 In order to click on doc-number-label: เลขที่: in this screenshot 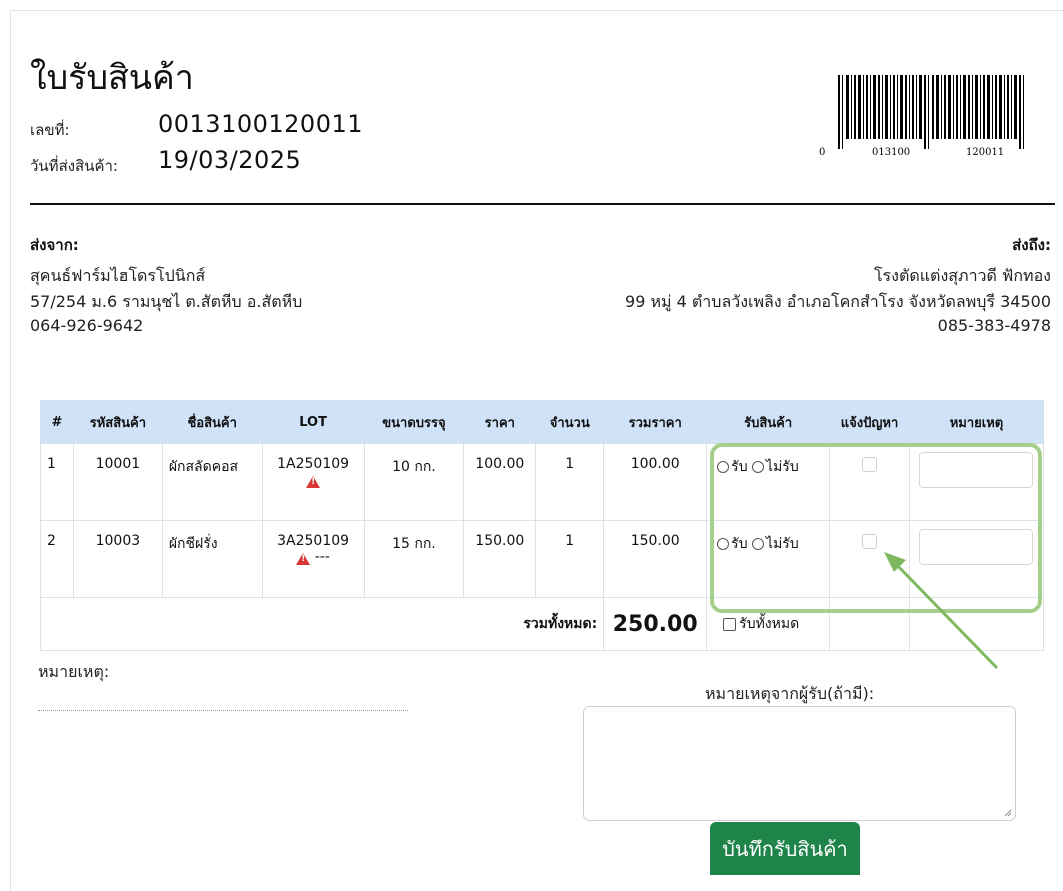, I will do `click(50, 130)`.